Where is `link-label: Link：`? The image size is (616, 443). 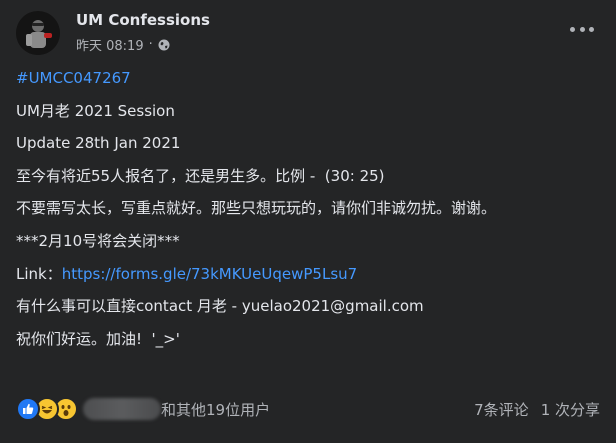
link-label: Link： is located at coordinates (39, 273).